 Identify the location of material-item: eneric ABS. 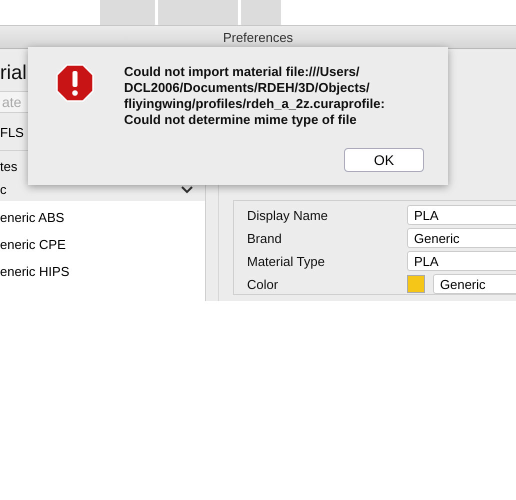
(102, 218).